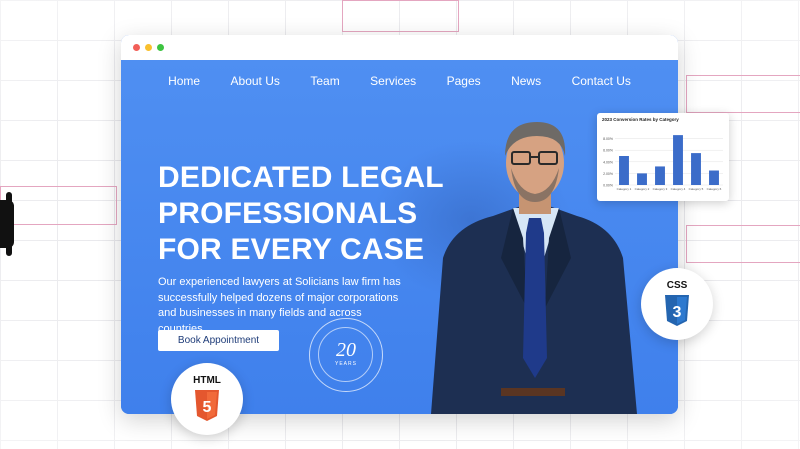  What do you see at coordinates (288, 213) in the screenshot?
I see `headline-line: PROFESSIONALS` at bounding box center [288, 213].